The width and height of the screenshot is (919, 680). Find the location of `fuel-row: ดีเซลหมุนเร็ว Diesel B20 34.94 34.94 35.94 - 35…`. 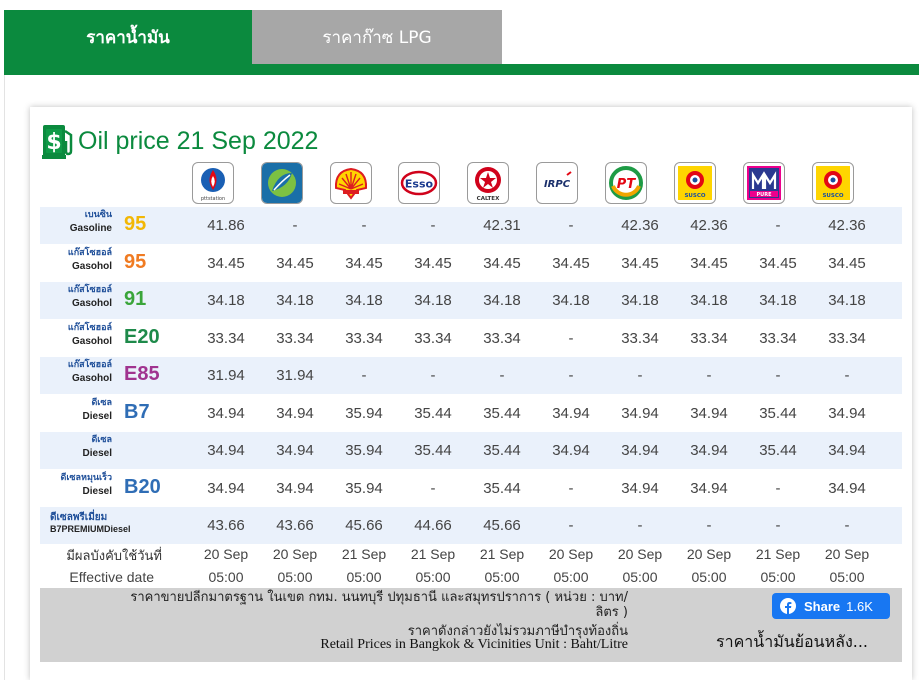

fuel-row: ดีเซลหมุนเร็ว Diesel B20 34.94 34.94 35.94 - 35… is located at coordinates (471, 488).